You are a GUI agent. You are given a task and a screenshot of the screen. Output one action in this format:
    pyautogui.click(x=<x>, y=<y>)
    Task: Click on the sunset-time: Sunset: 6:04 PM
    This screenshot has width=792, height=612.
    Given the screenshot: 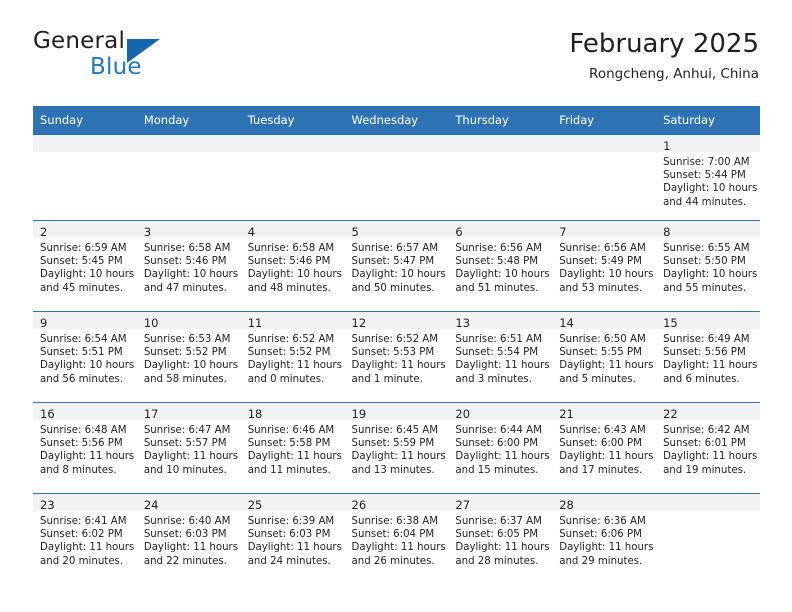 What is the action you would take?
    pyautogui.click(x=393, y=535)
    